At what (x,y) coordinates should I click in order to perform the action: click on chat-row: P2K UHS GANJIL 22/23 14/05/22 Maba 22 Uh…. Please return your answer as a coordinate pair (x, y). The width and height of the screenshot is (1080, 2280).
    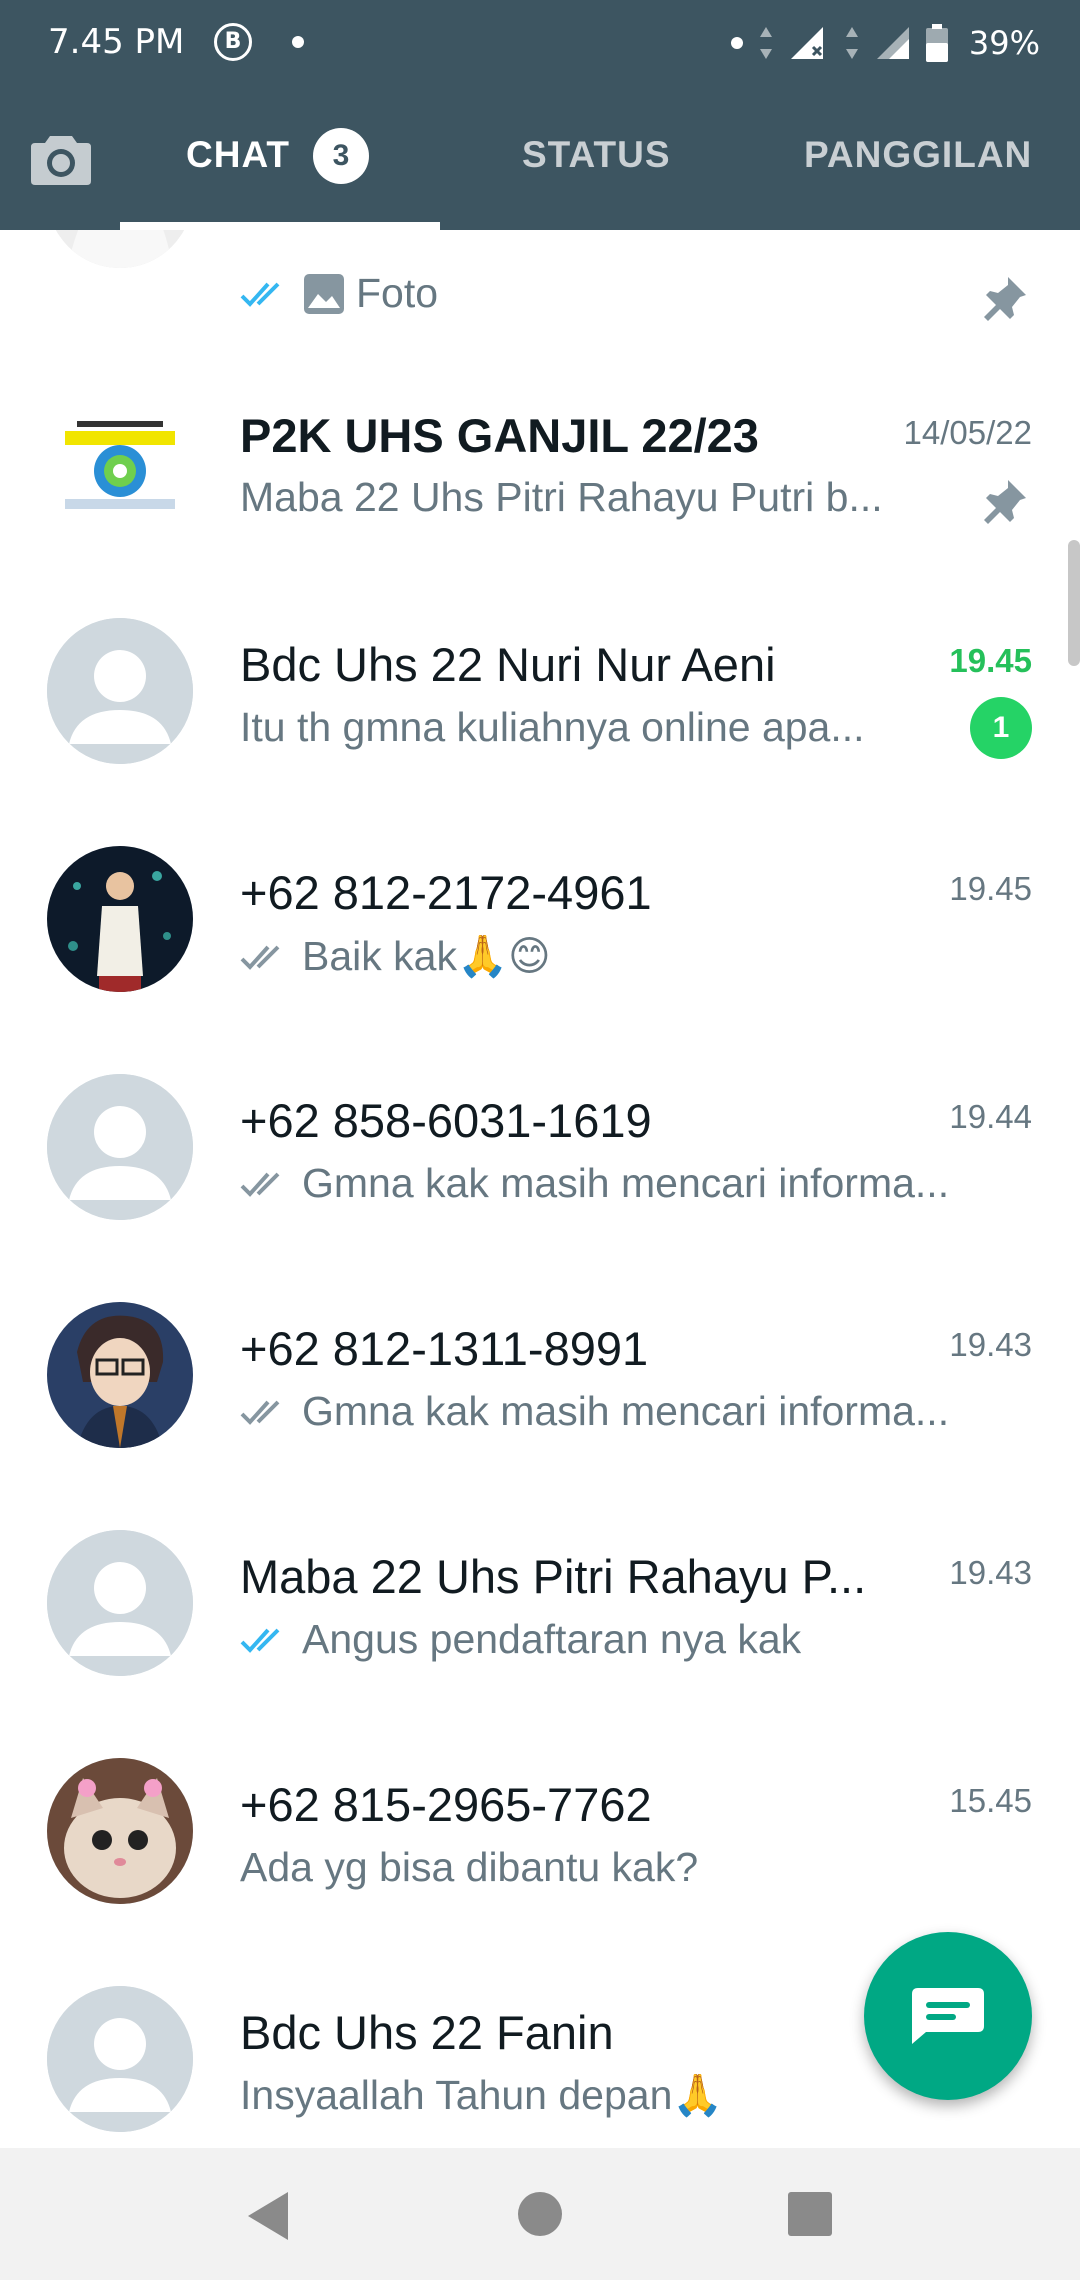
    Looking at the image, I should click on (540, 472).